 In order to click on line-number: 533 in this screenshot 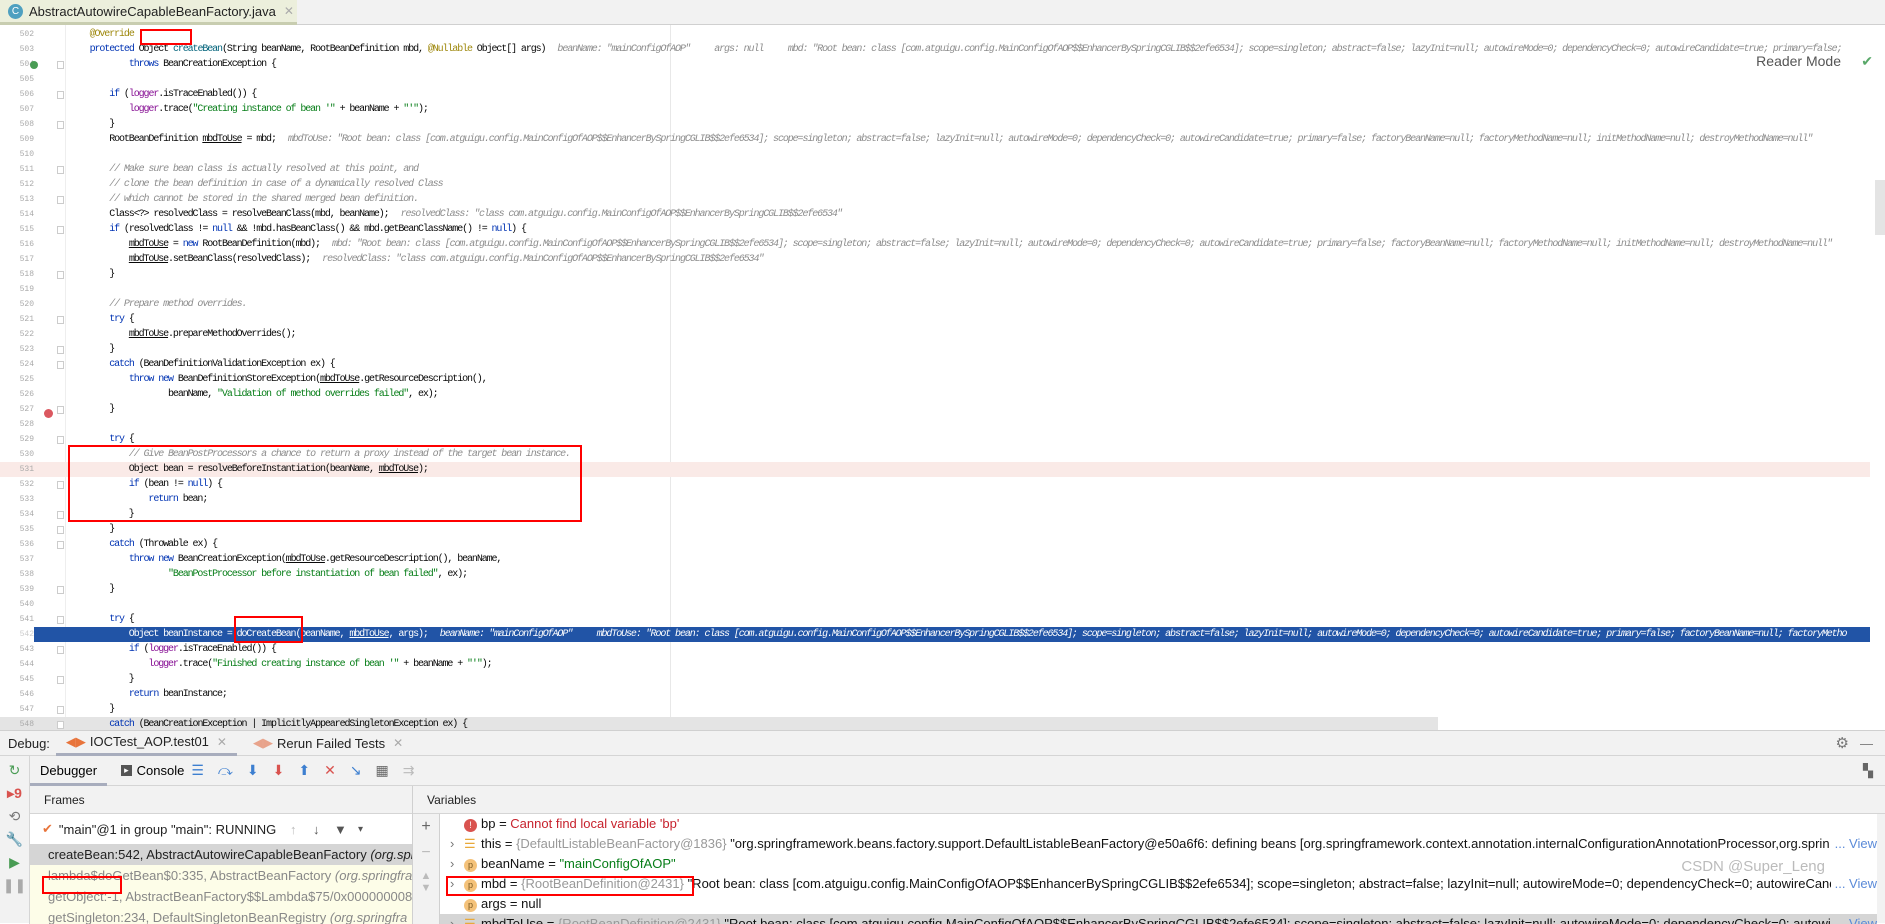, I will do `click(17, 499)`.